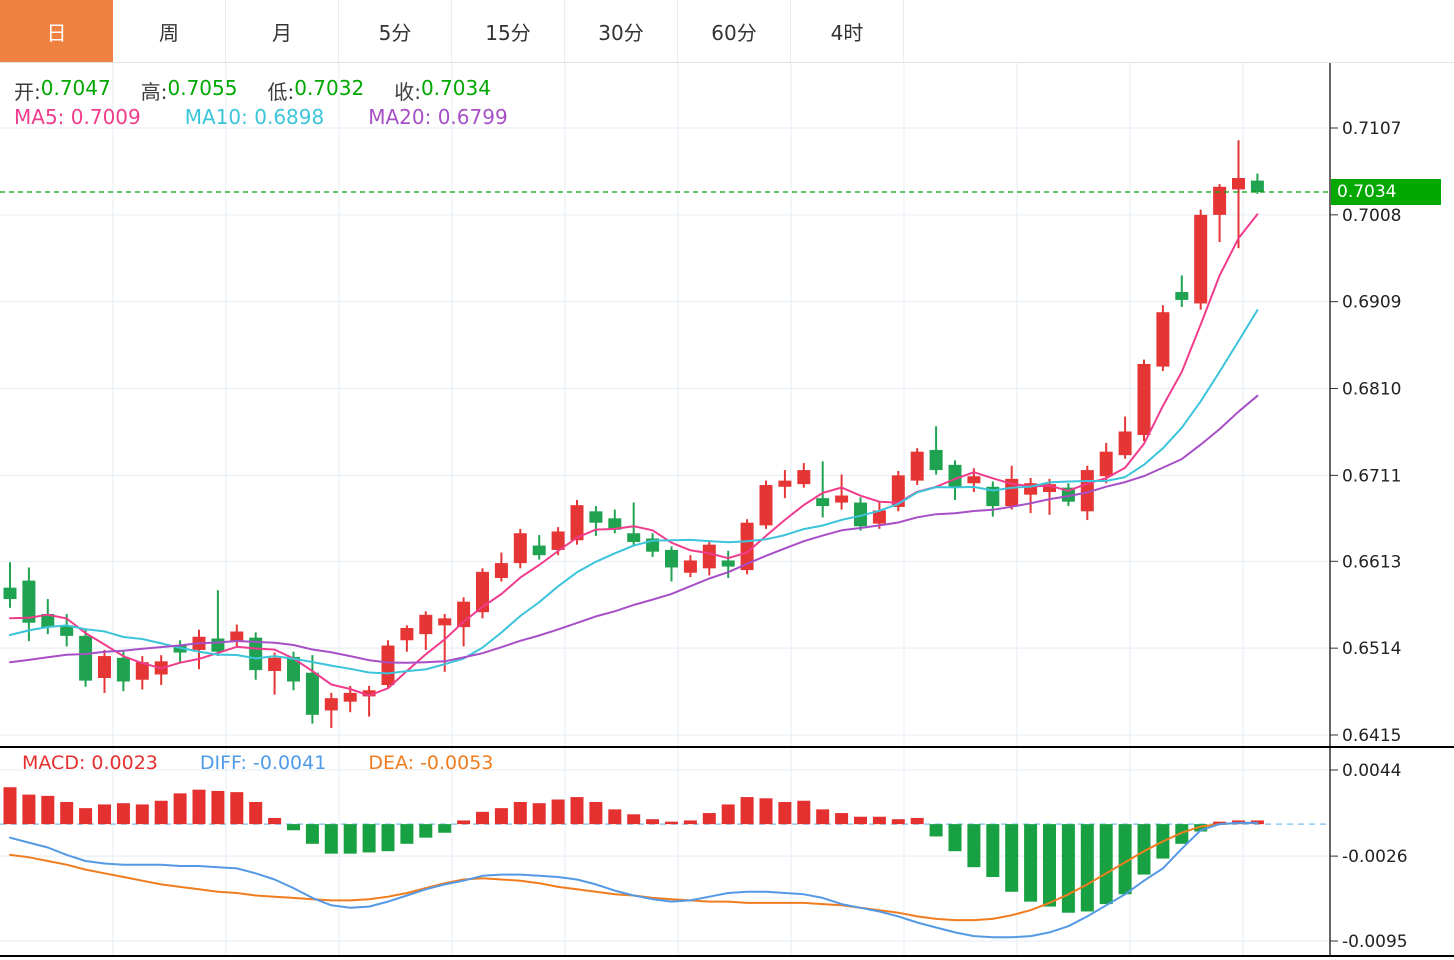  I want to click on tab-week: 周, so click(169, 31).